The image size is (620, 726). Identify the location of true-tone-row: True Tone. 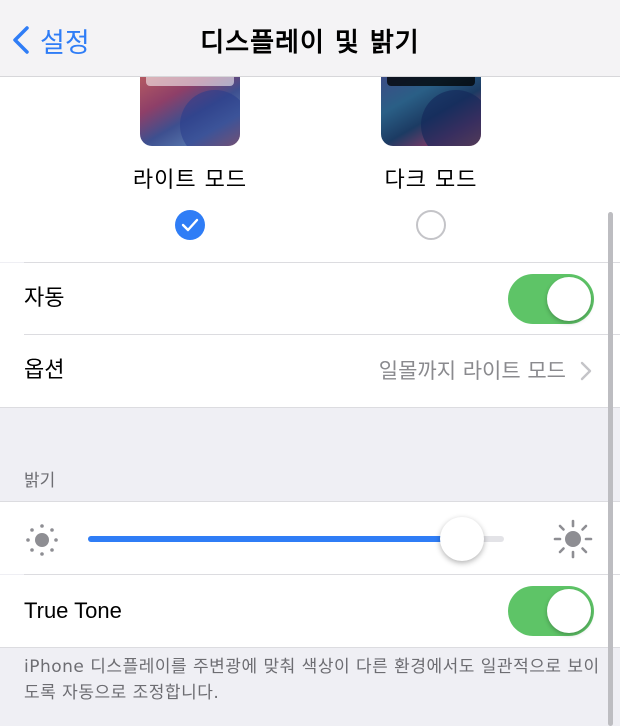
(310, 611).